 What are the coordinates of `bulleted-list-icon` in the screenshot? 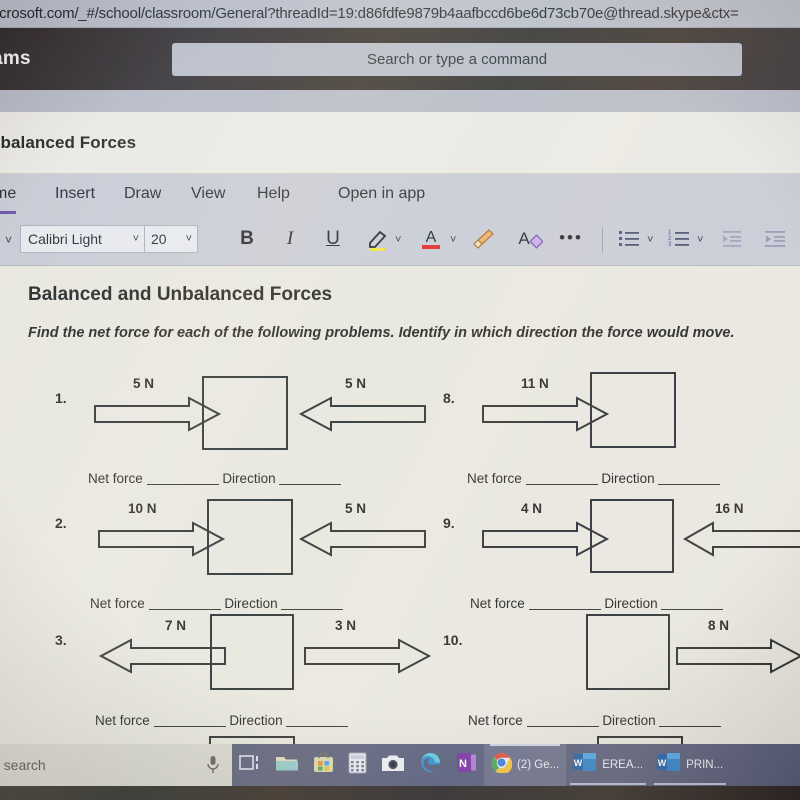 It's located at (629, 238).